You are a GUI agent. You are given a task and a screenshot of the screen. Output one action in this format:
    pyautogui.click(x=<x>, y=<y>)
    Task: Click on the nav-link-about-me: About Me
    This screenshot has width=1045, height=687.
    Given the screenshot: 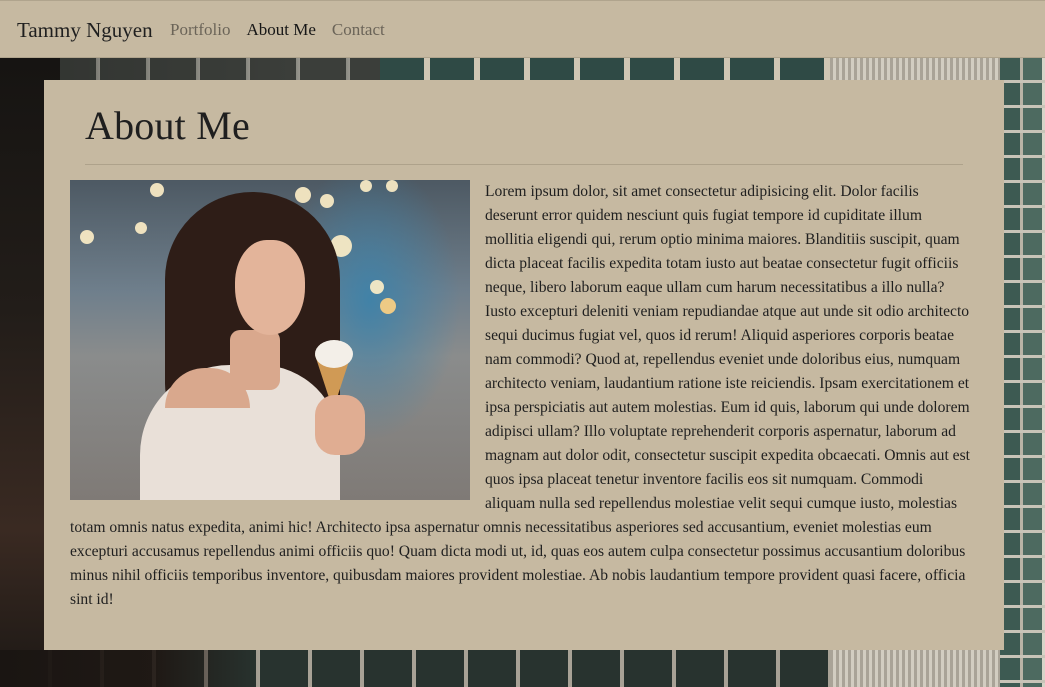 What is the action you would take?
    pyautogui.click(x=280, y=30)
    